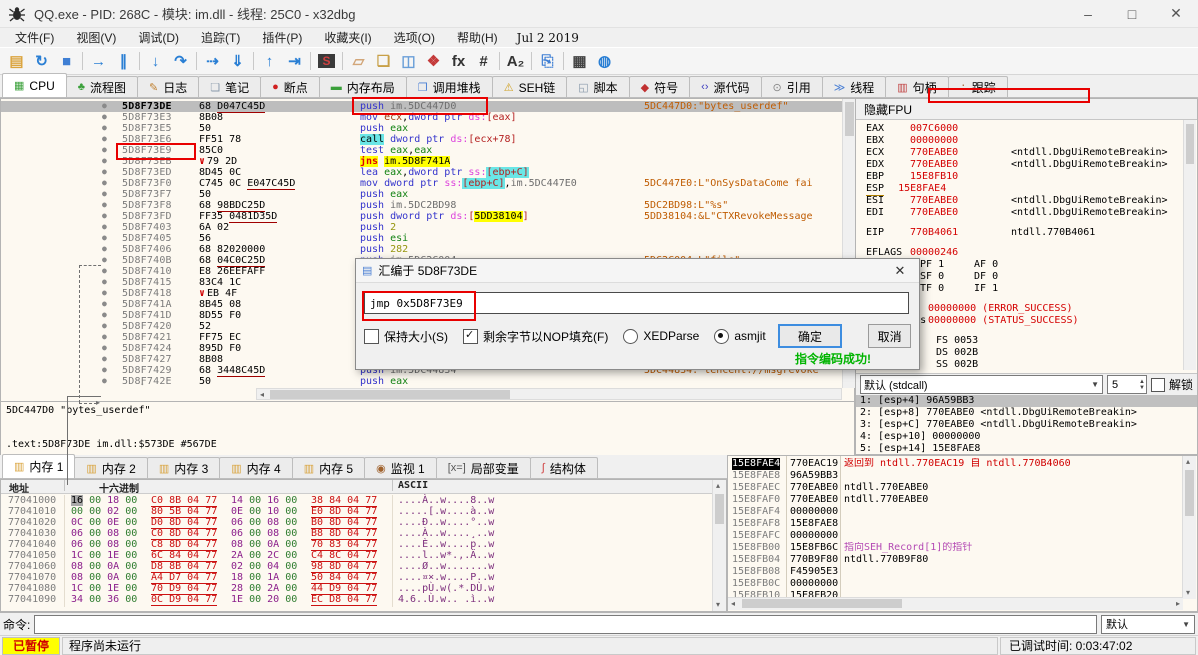  Describe the element at coordinates (294, 61) in the screenshot. I see `run-to-user-code-icon: ⇥` at that location.